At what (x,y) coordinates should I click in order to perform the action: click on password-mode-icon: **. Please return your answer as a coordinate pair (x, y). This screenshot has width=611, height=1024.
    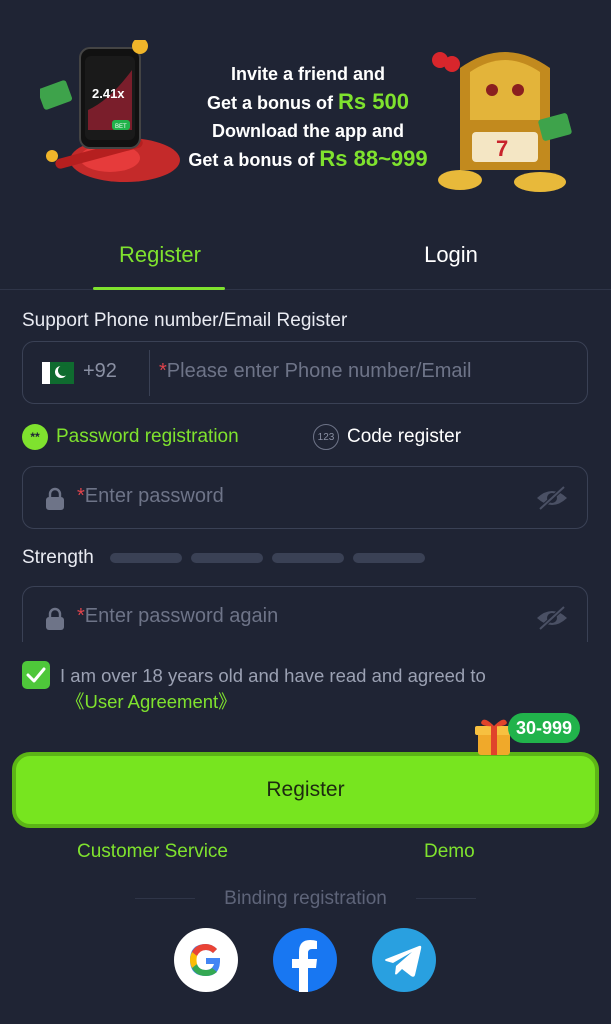
    Looking at the image, I should click on (35, 437).